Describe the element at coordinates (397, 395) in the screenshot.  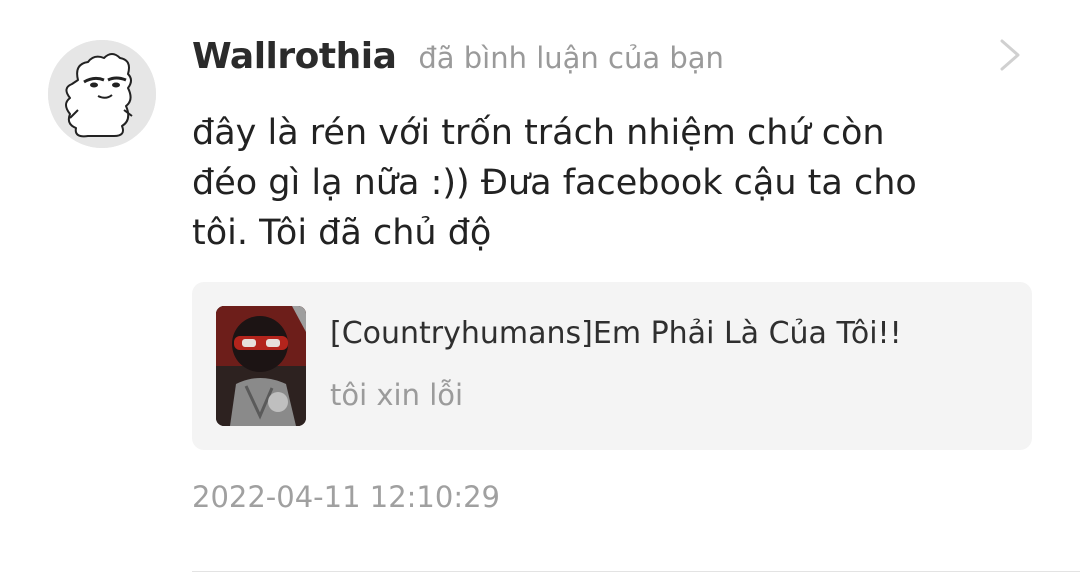
I see `story-subtitle: tôi xin lỗi` at that location.